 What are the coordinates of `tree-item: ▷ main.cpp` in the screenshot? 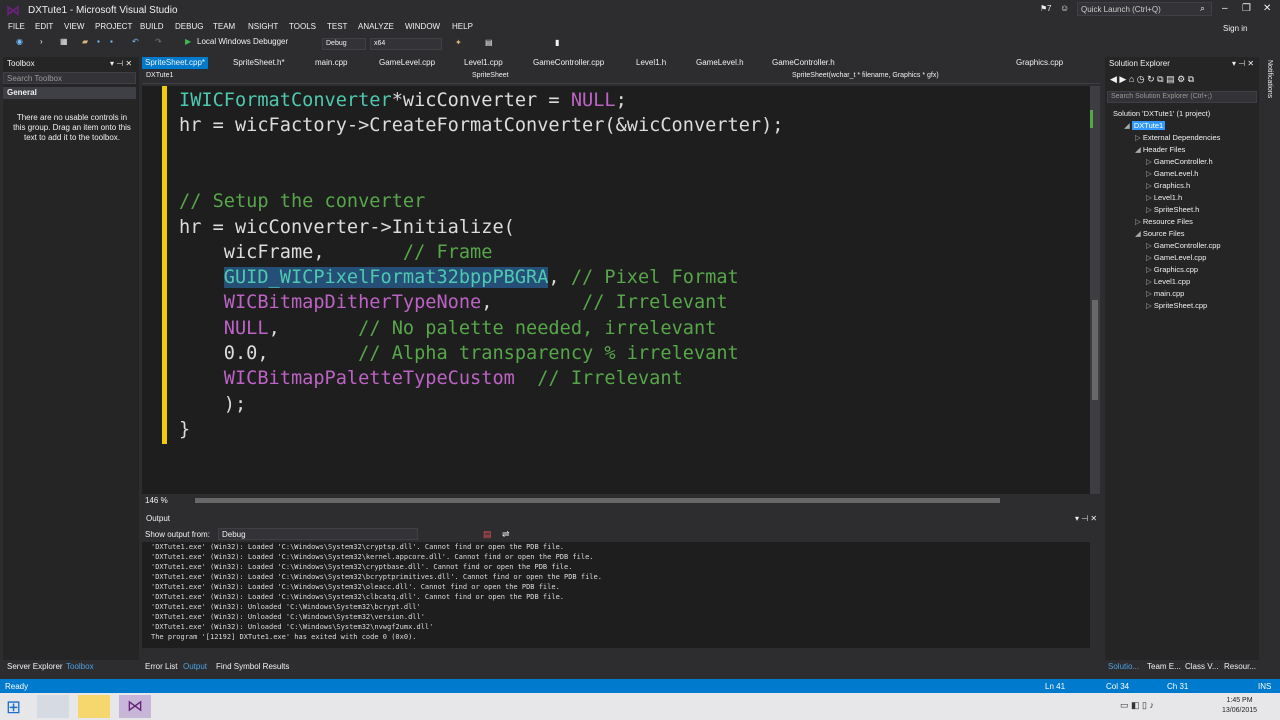 It's located at (1165, 294).